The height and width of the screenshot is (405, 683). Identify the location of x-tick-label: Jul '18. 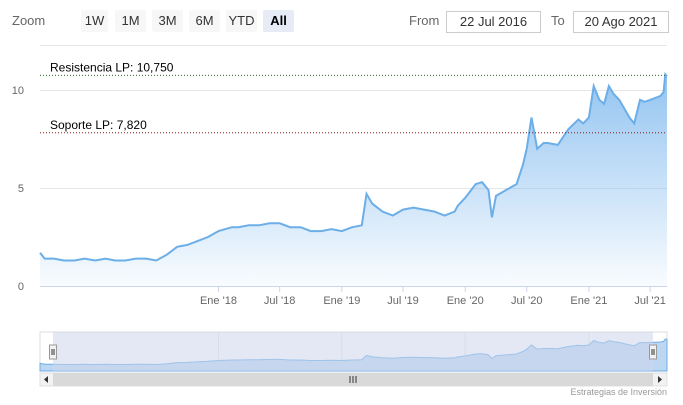
(279, 301).